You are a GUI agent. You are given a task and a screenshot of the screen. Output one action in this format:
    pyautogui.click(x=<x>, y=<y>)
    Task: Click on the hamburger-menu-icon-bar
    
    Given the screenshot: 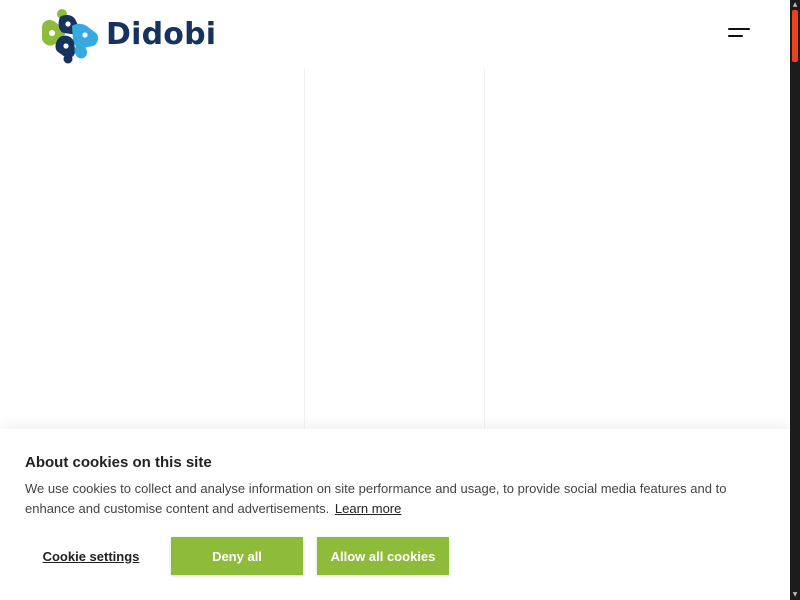 What is the action you would take?
    pyautogui.click(x=735, y=36)
    